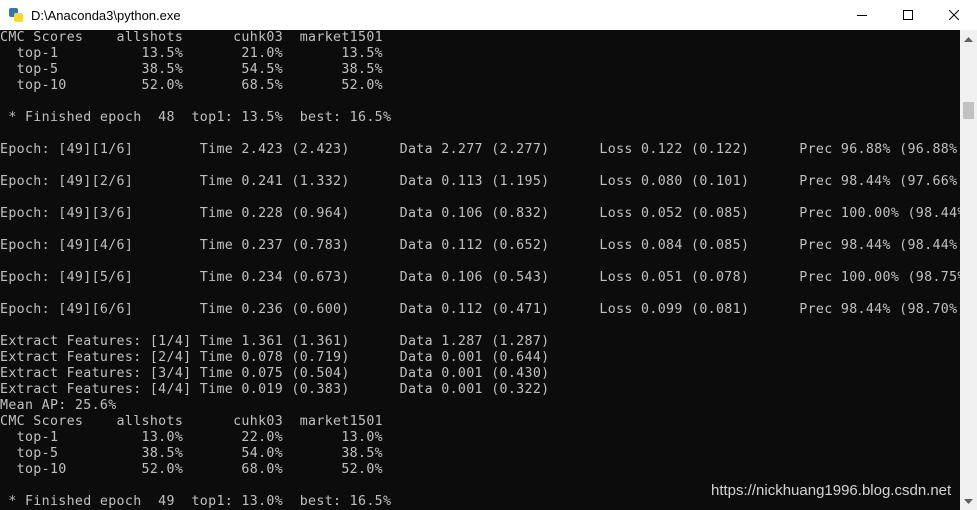 This screenshot has height=510, width=977. I want to click on chevron-up-icon, so click(968, 39).